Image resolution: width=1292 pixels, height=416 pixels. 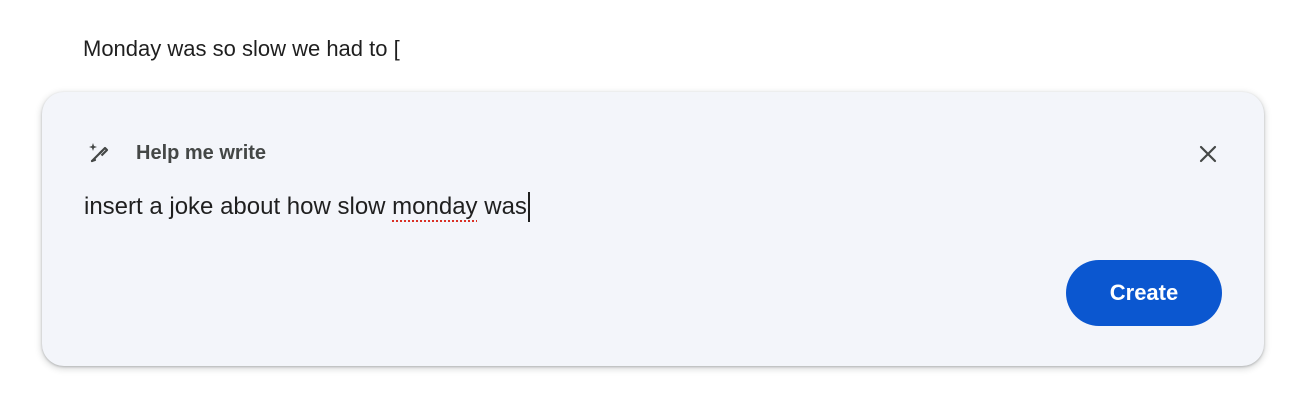 I want to click on prompt-input: insert a joke about how slow monday was, so click(x=307, y=207).